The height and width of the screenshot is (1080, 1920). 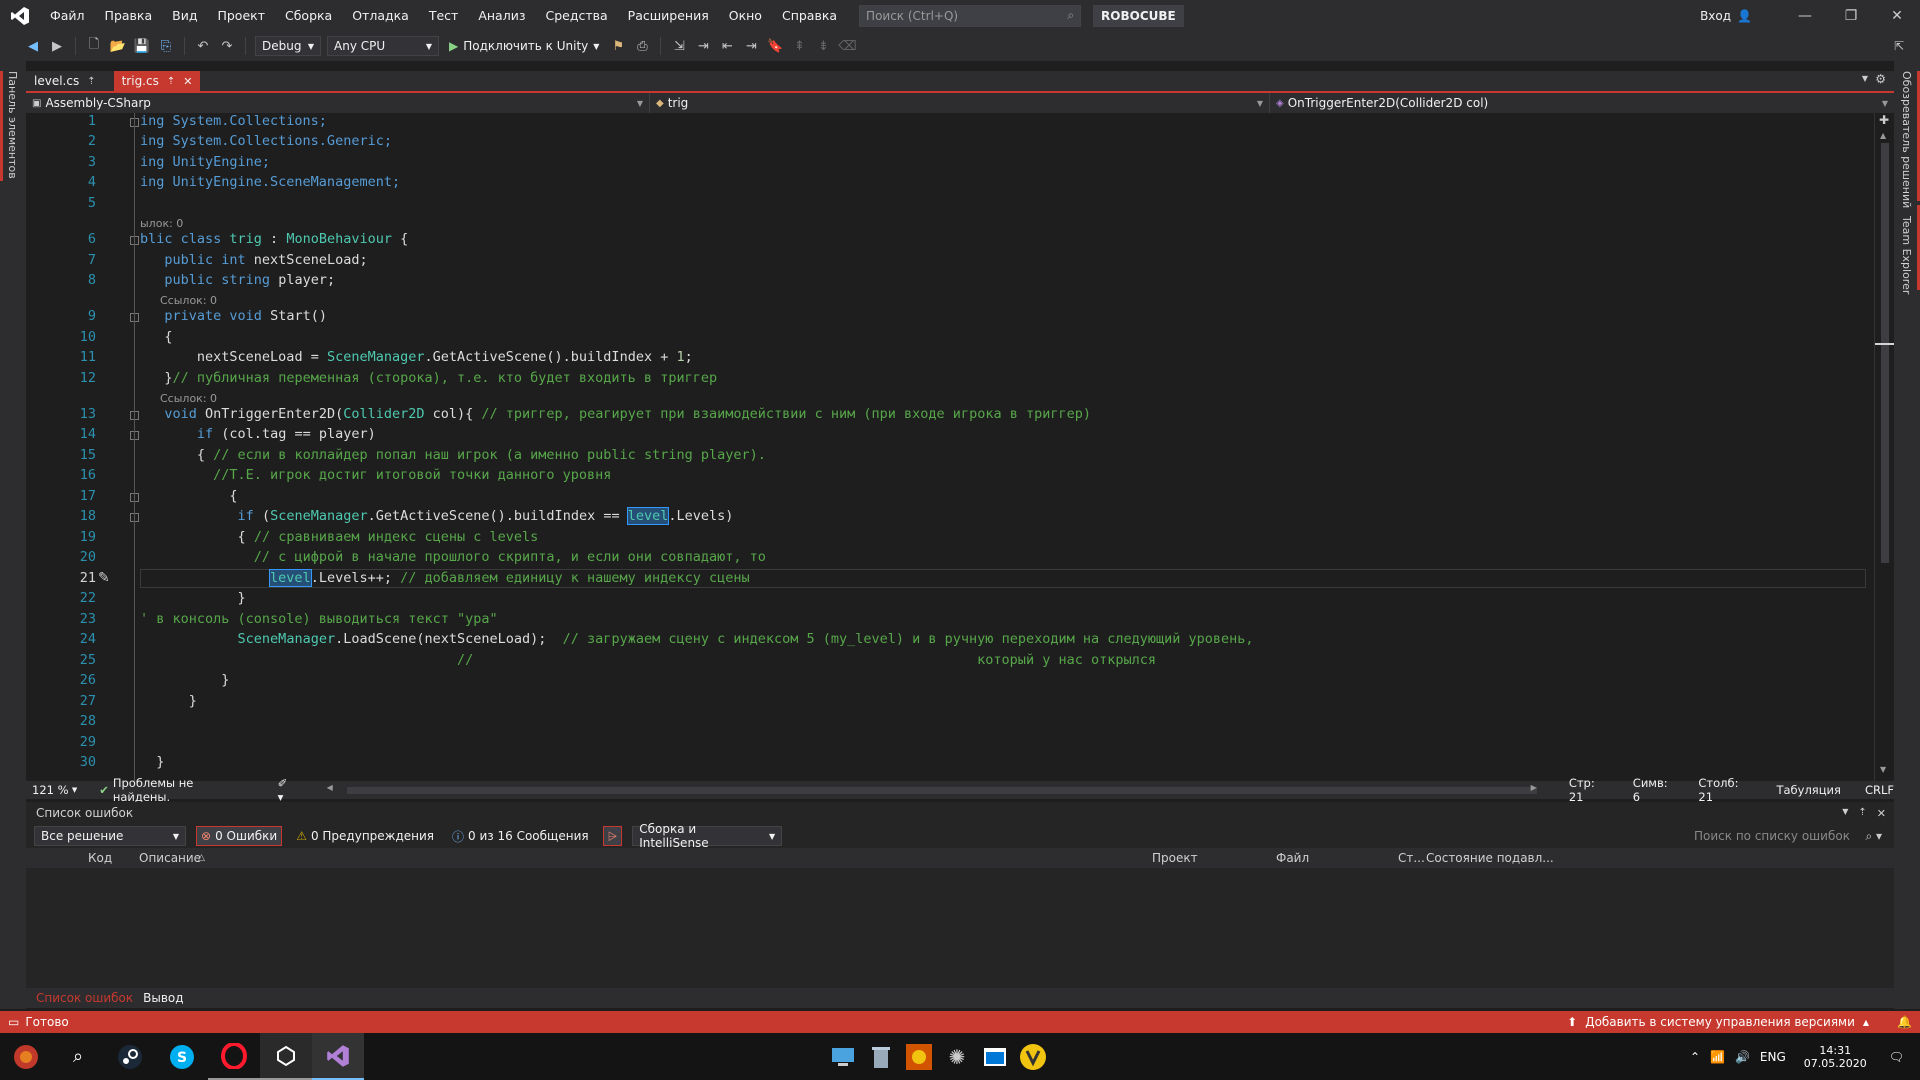 What do you see at coordinates (65, 81) in the screenshot?
I see `tab-level-cs: level.cs ⇡` at bounding box center [65, 81].